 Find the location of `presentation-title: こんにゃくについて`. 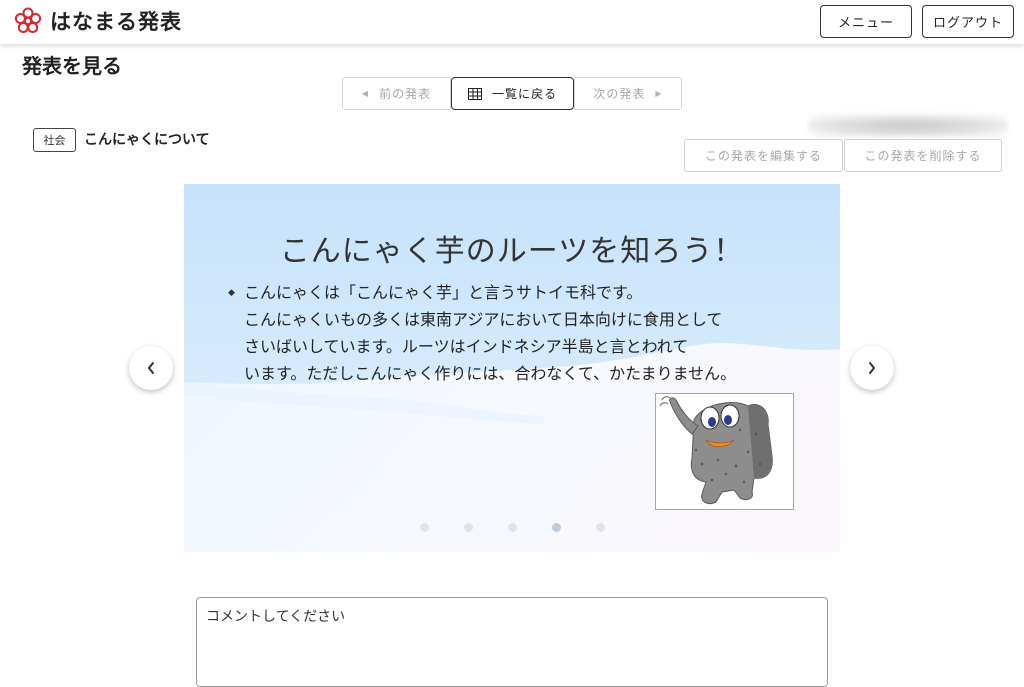

presentation-title: こんにゃくについて is located at coordinates (147, 140).